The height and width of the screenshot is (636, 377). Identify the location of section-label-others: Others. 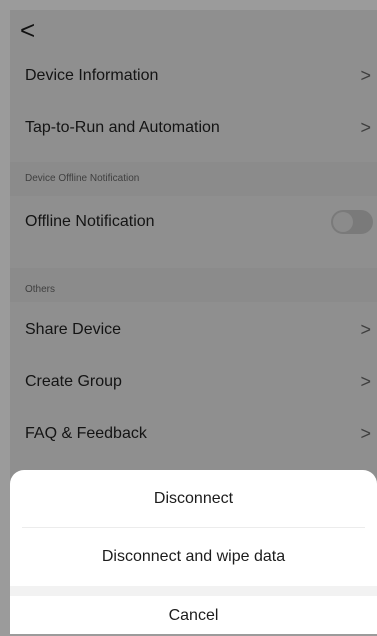
(193, 285).